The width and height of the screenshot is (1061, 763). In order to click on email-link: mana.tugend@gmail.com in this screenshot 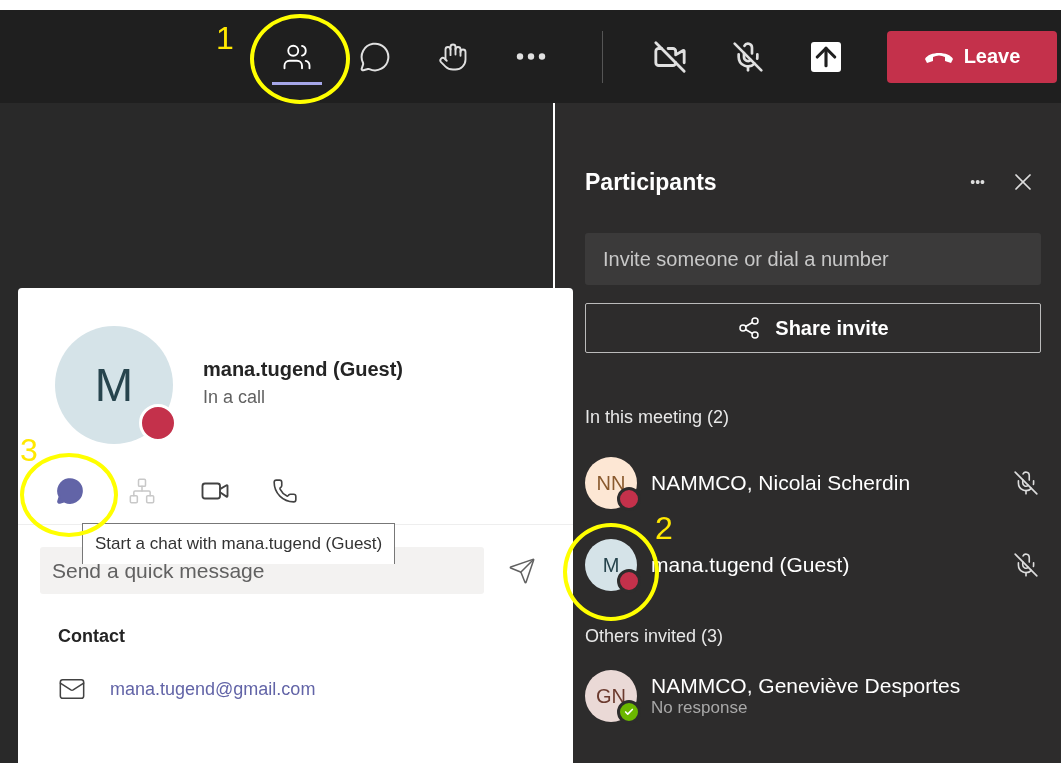, I will do `click(213, 689)`.